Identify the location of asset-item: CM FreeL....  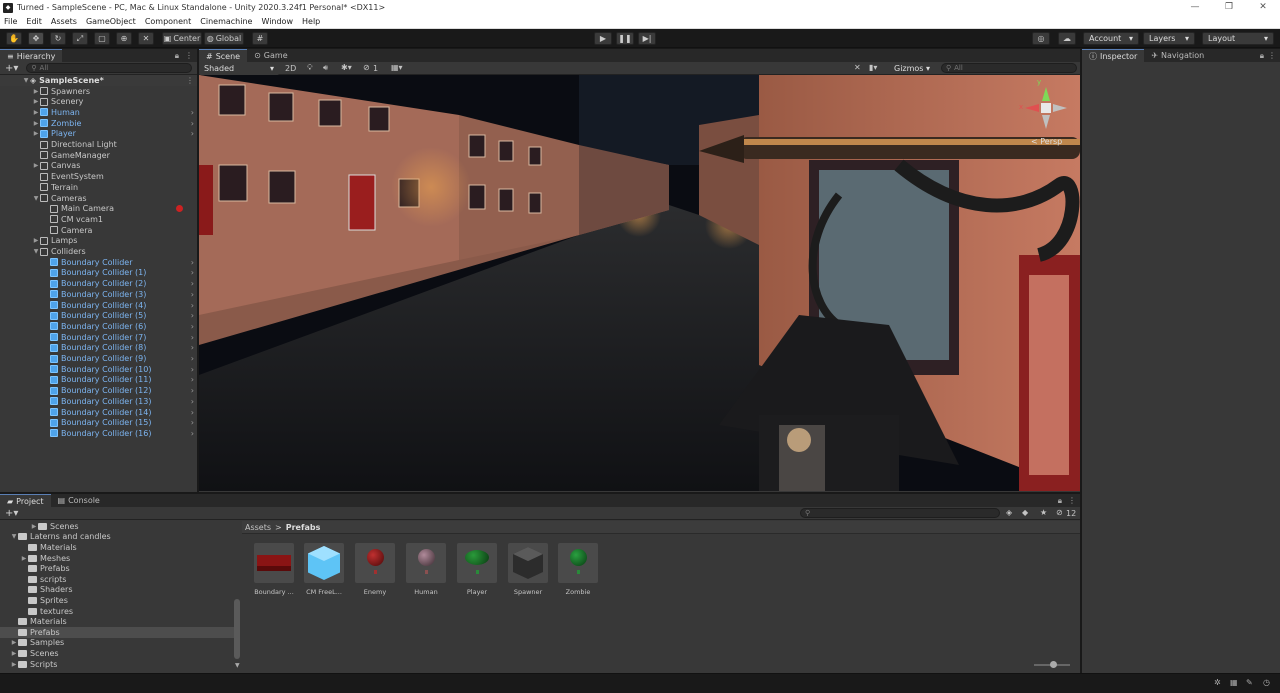
(324, 569).